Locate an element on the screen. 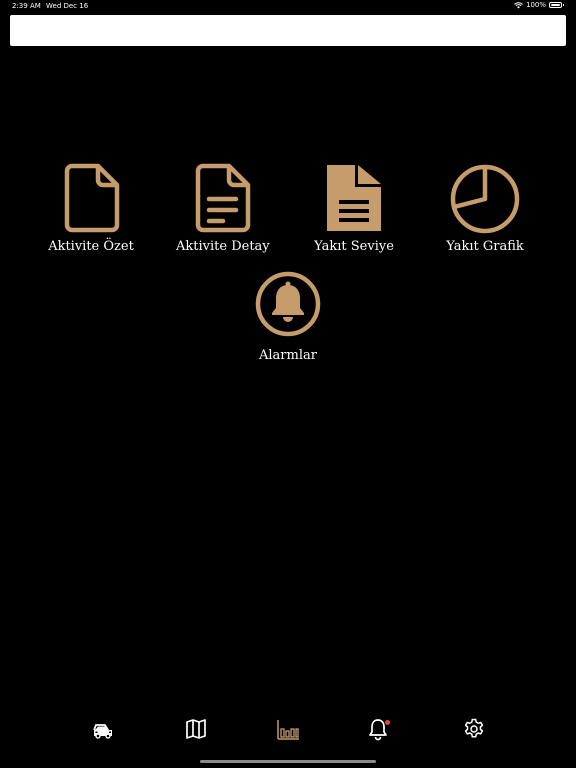 The image size is (576, 768). wifi-icon is located at coordinates (518, 4).